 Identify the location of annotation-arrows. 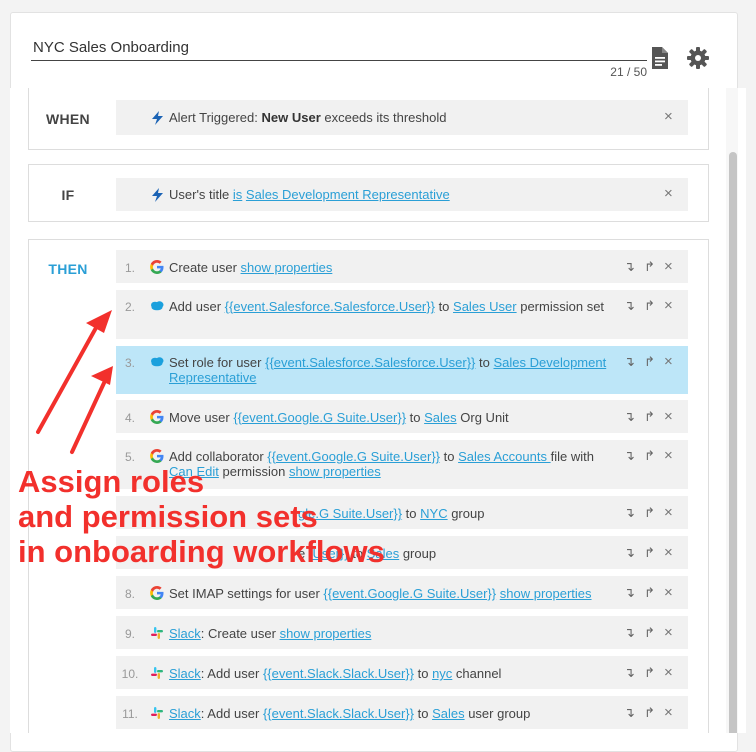
(74, 382).